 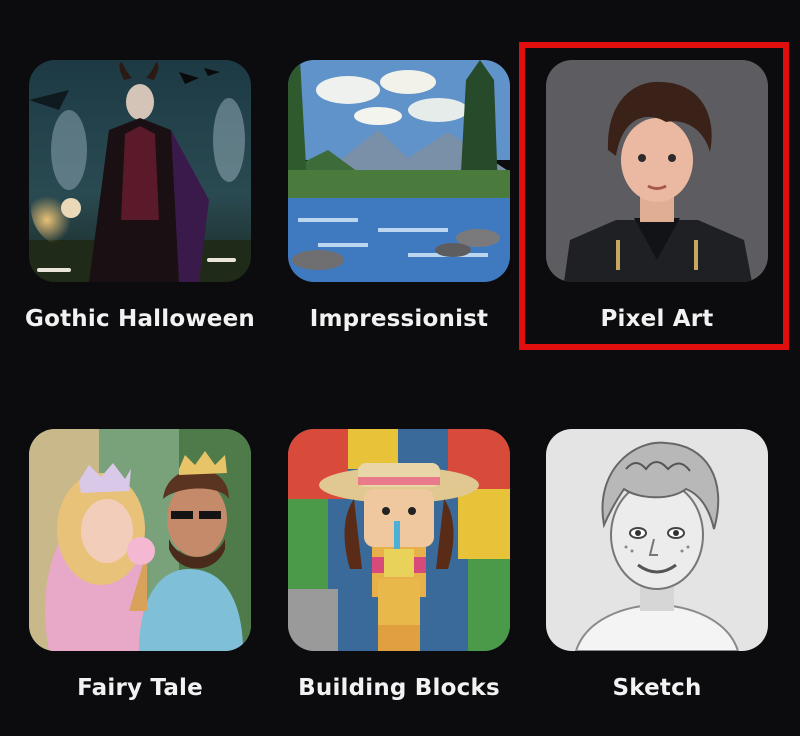 I want to click on impressionist-thumbnail, so click(x=399, y=171).